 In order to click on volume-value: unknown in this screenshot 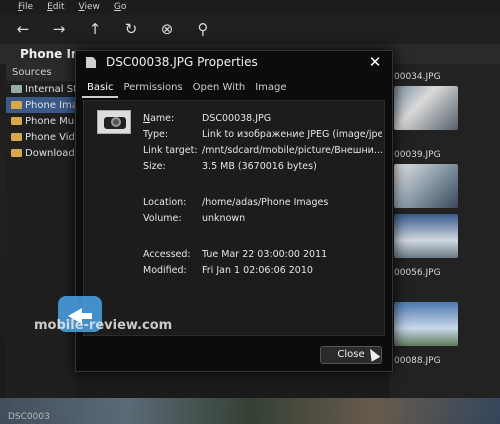, I will do `click(224, 218)`.